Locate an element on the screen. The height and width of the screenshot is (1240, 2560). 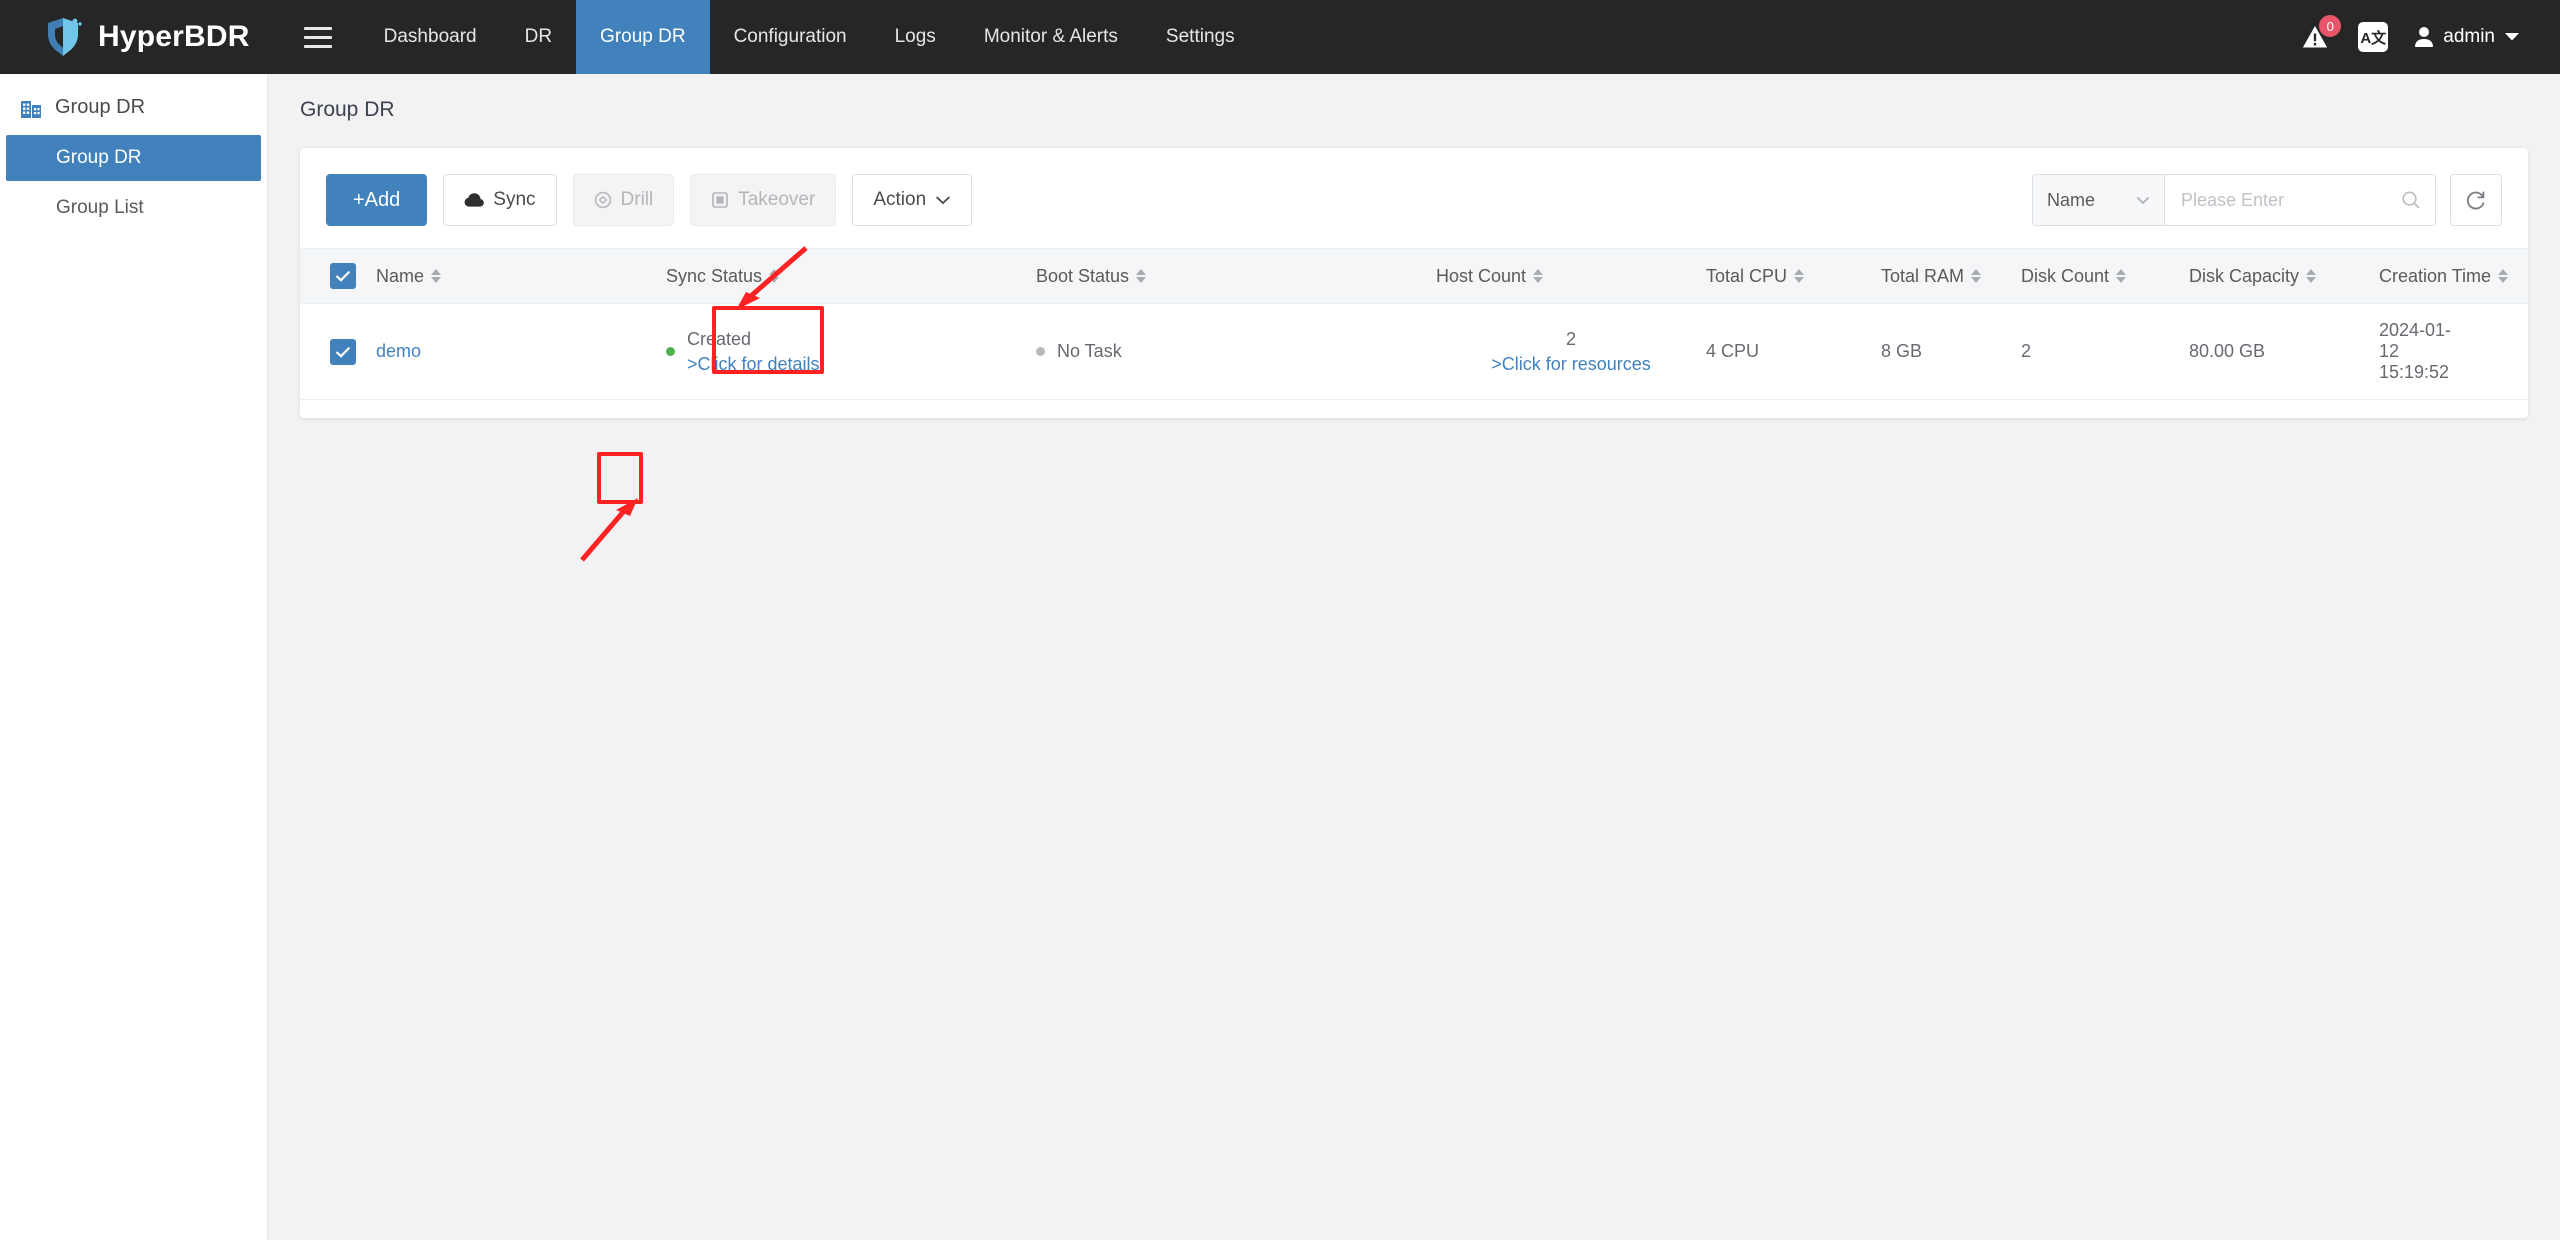
search-controls: Name is located at coordinates (2267, 200).